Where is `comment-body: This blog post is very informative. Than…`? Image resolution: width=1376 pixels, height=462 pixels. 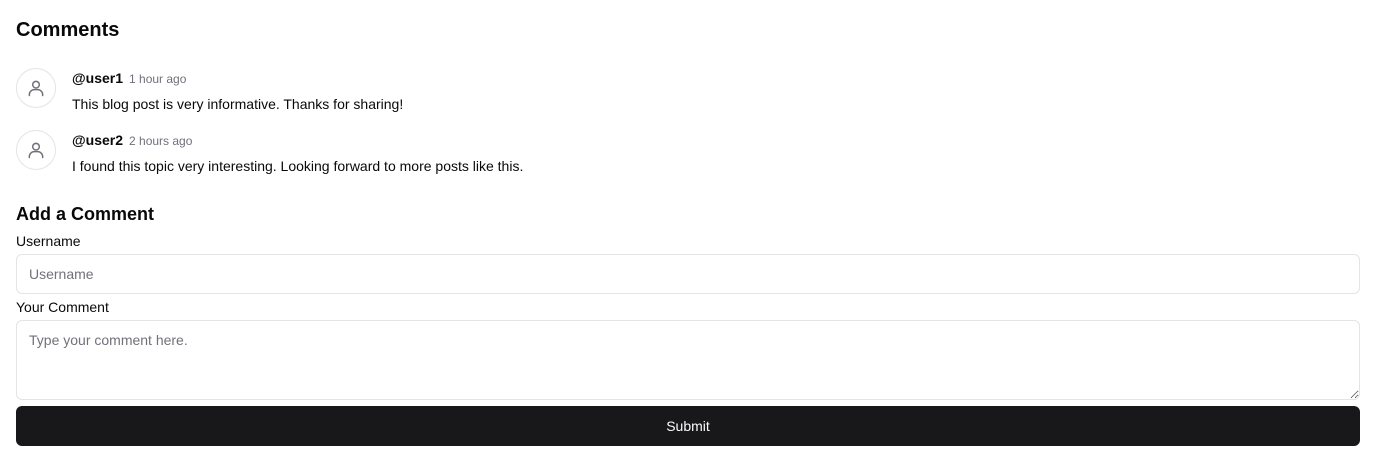 comment-body: This blog post is very informative. Than… is located at coordinates (238, 104).